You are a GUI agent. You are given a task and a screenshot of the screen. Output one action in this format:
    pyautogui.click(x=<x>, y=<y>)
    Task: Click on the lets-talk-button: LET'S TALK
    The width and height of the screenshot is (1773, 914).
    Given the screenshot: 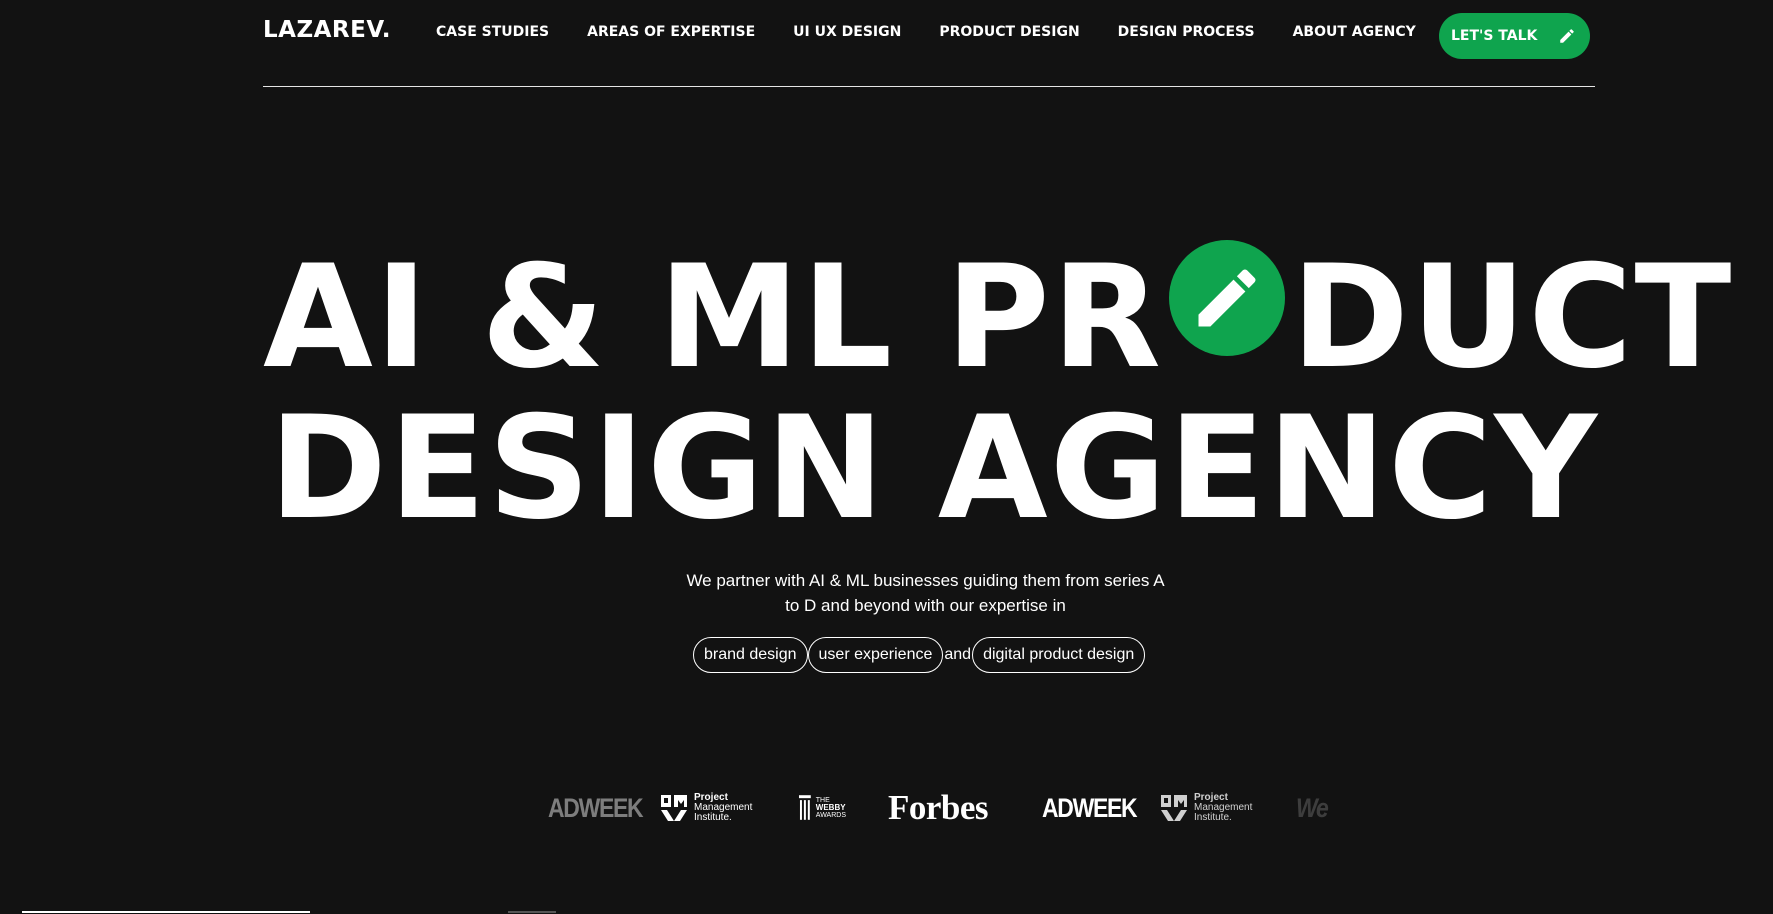 What is the action you would take?
    pyautogui.click(x=1514, y=36)
    